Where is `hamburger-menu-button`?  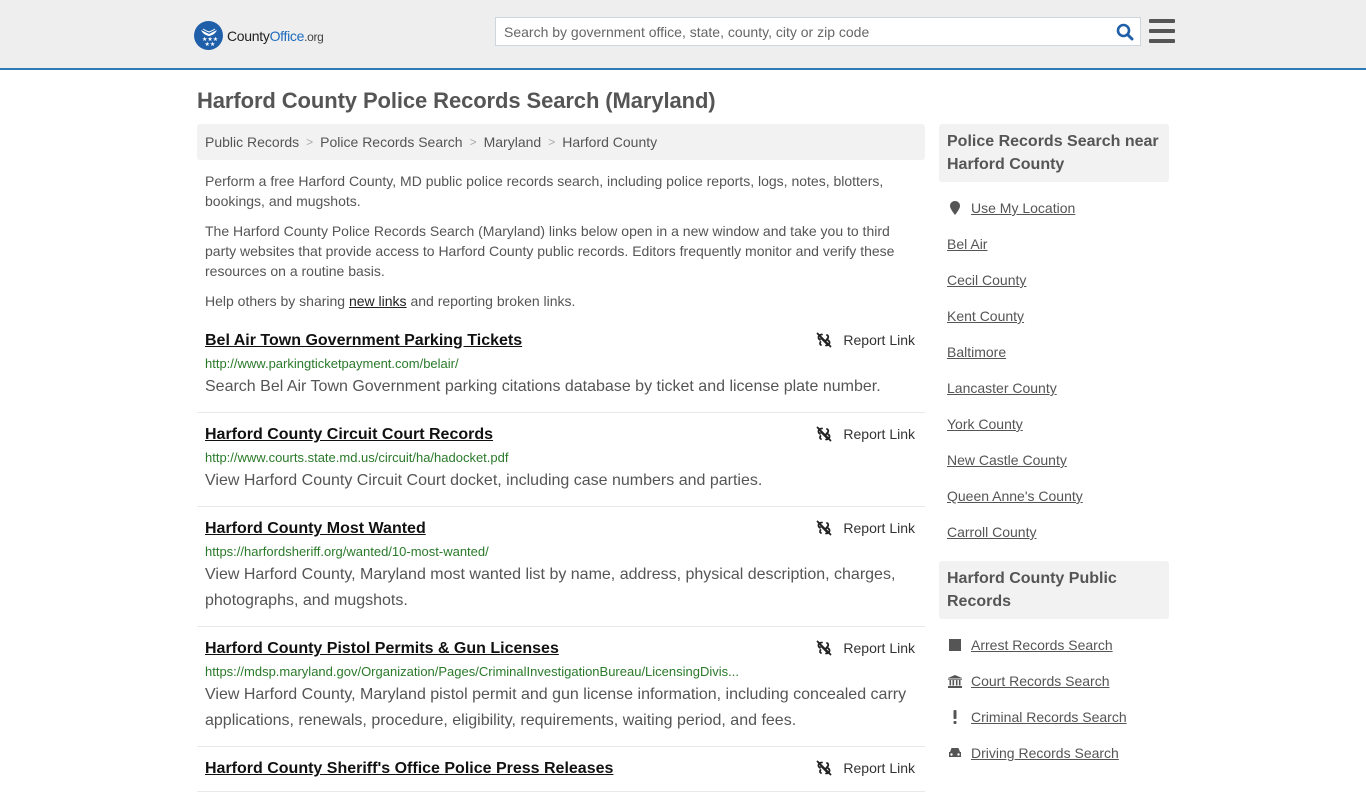 hamburger-menu-button is located at coordinates (1162, 31).